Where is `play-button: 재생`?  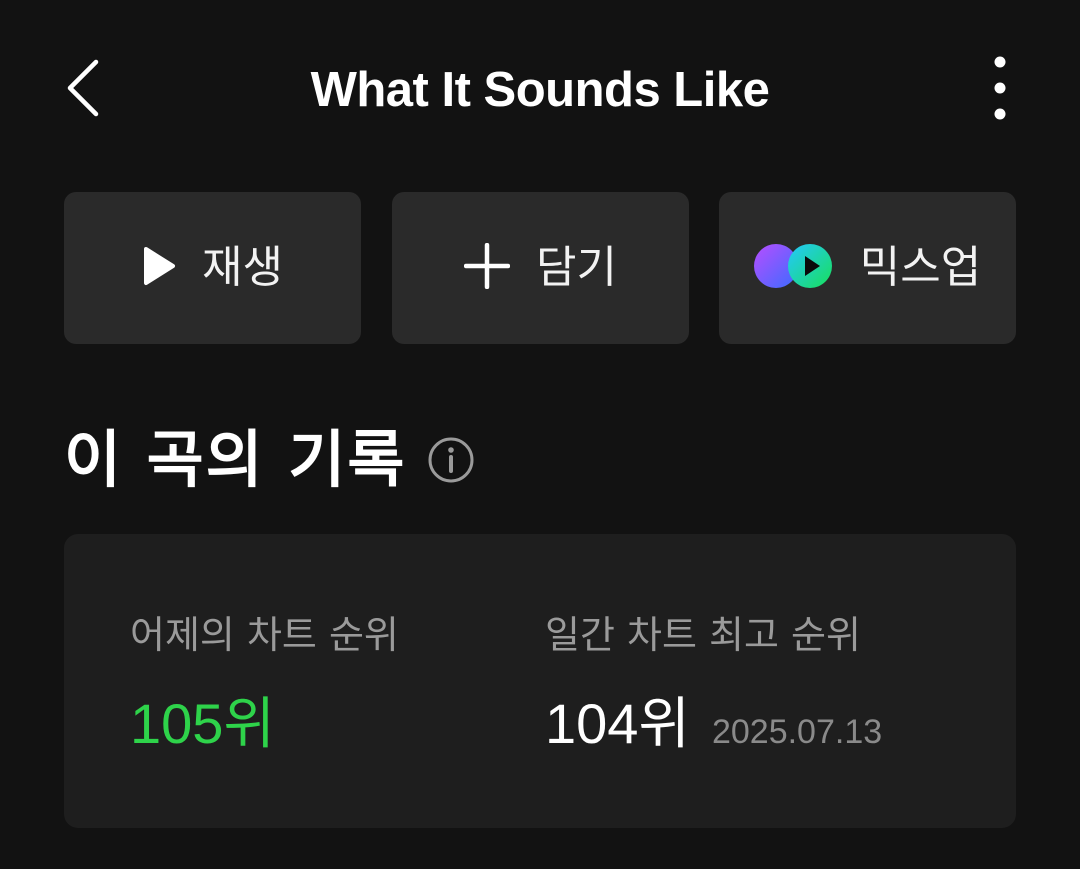 play-button: 재생 is located at coordinates (212, 268).